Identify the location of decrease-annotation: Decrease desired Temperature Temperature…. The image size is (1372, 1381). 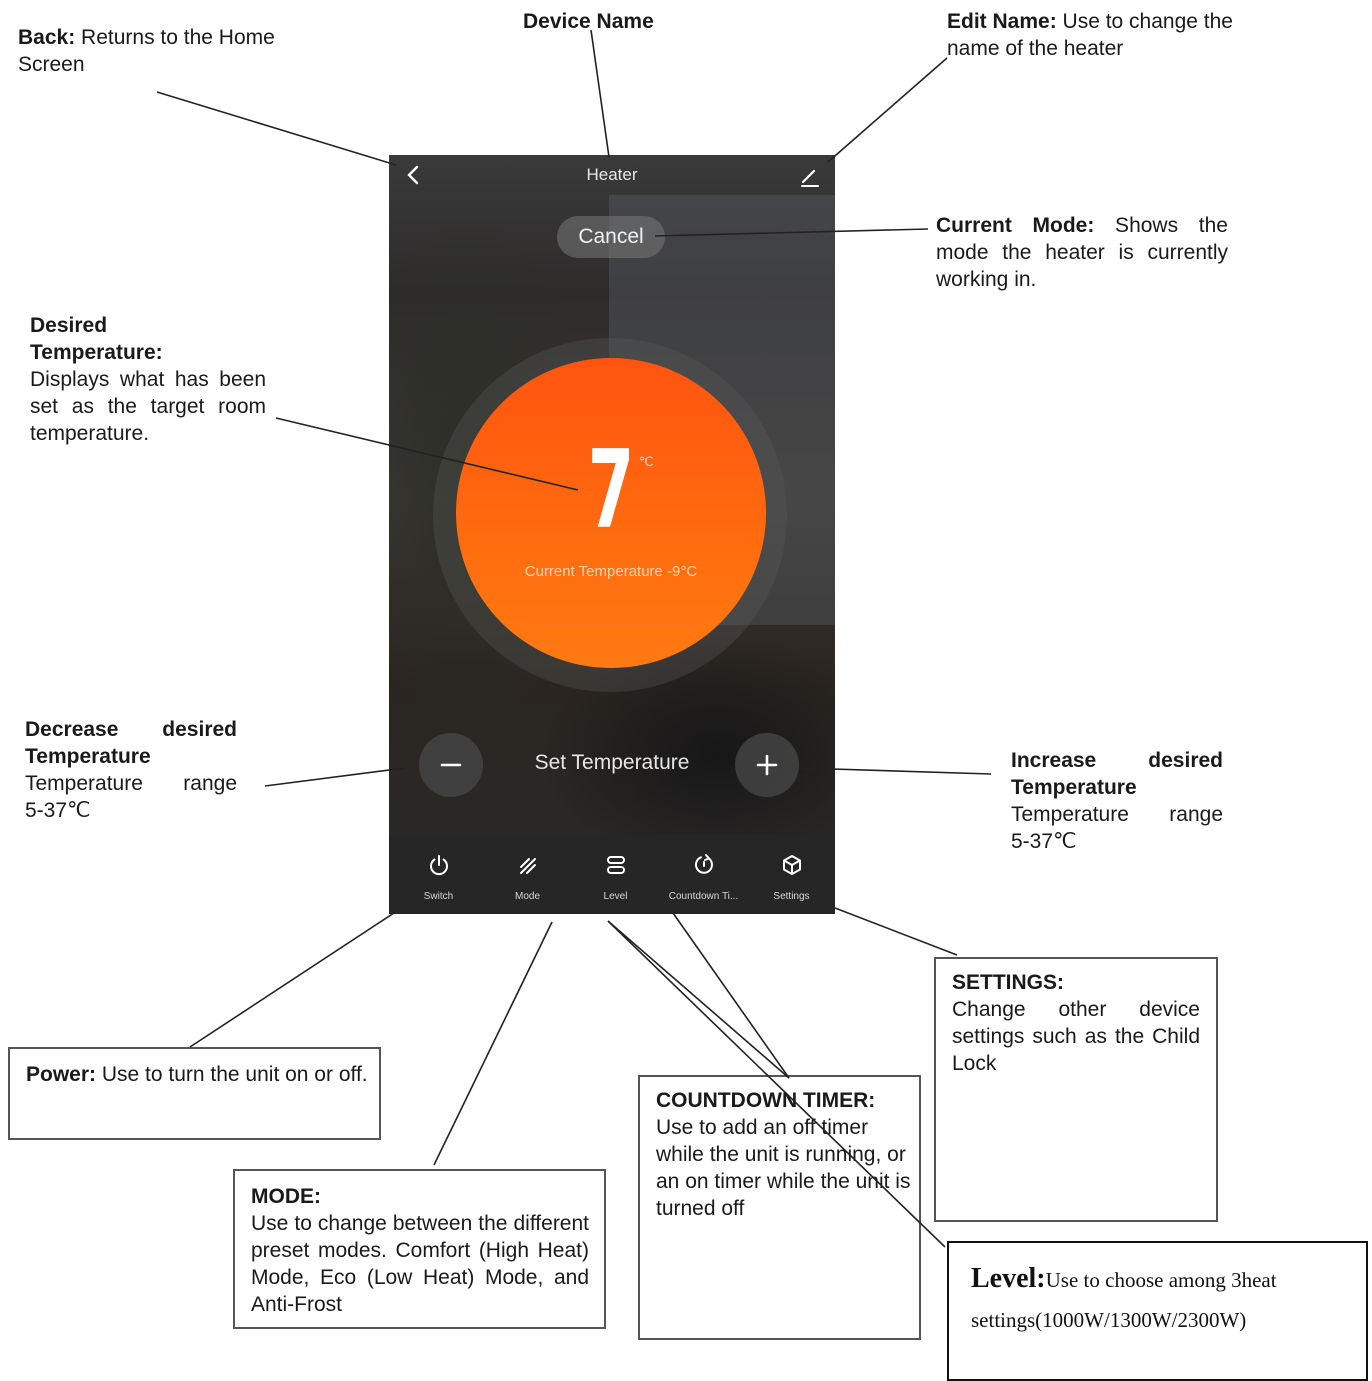
(131, 770).